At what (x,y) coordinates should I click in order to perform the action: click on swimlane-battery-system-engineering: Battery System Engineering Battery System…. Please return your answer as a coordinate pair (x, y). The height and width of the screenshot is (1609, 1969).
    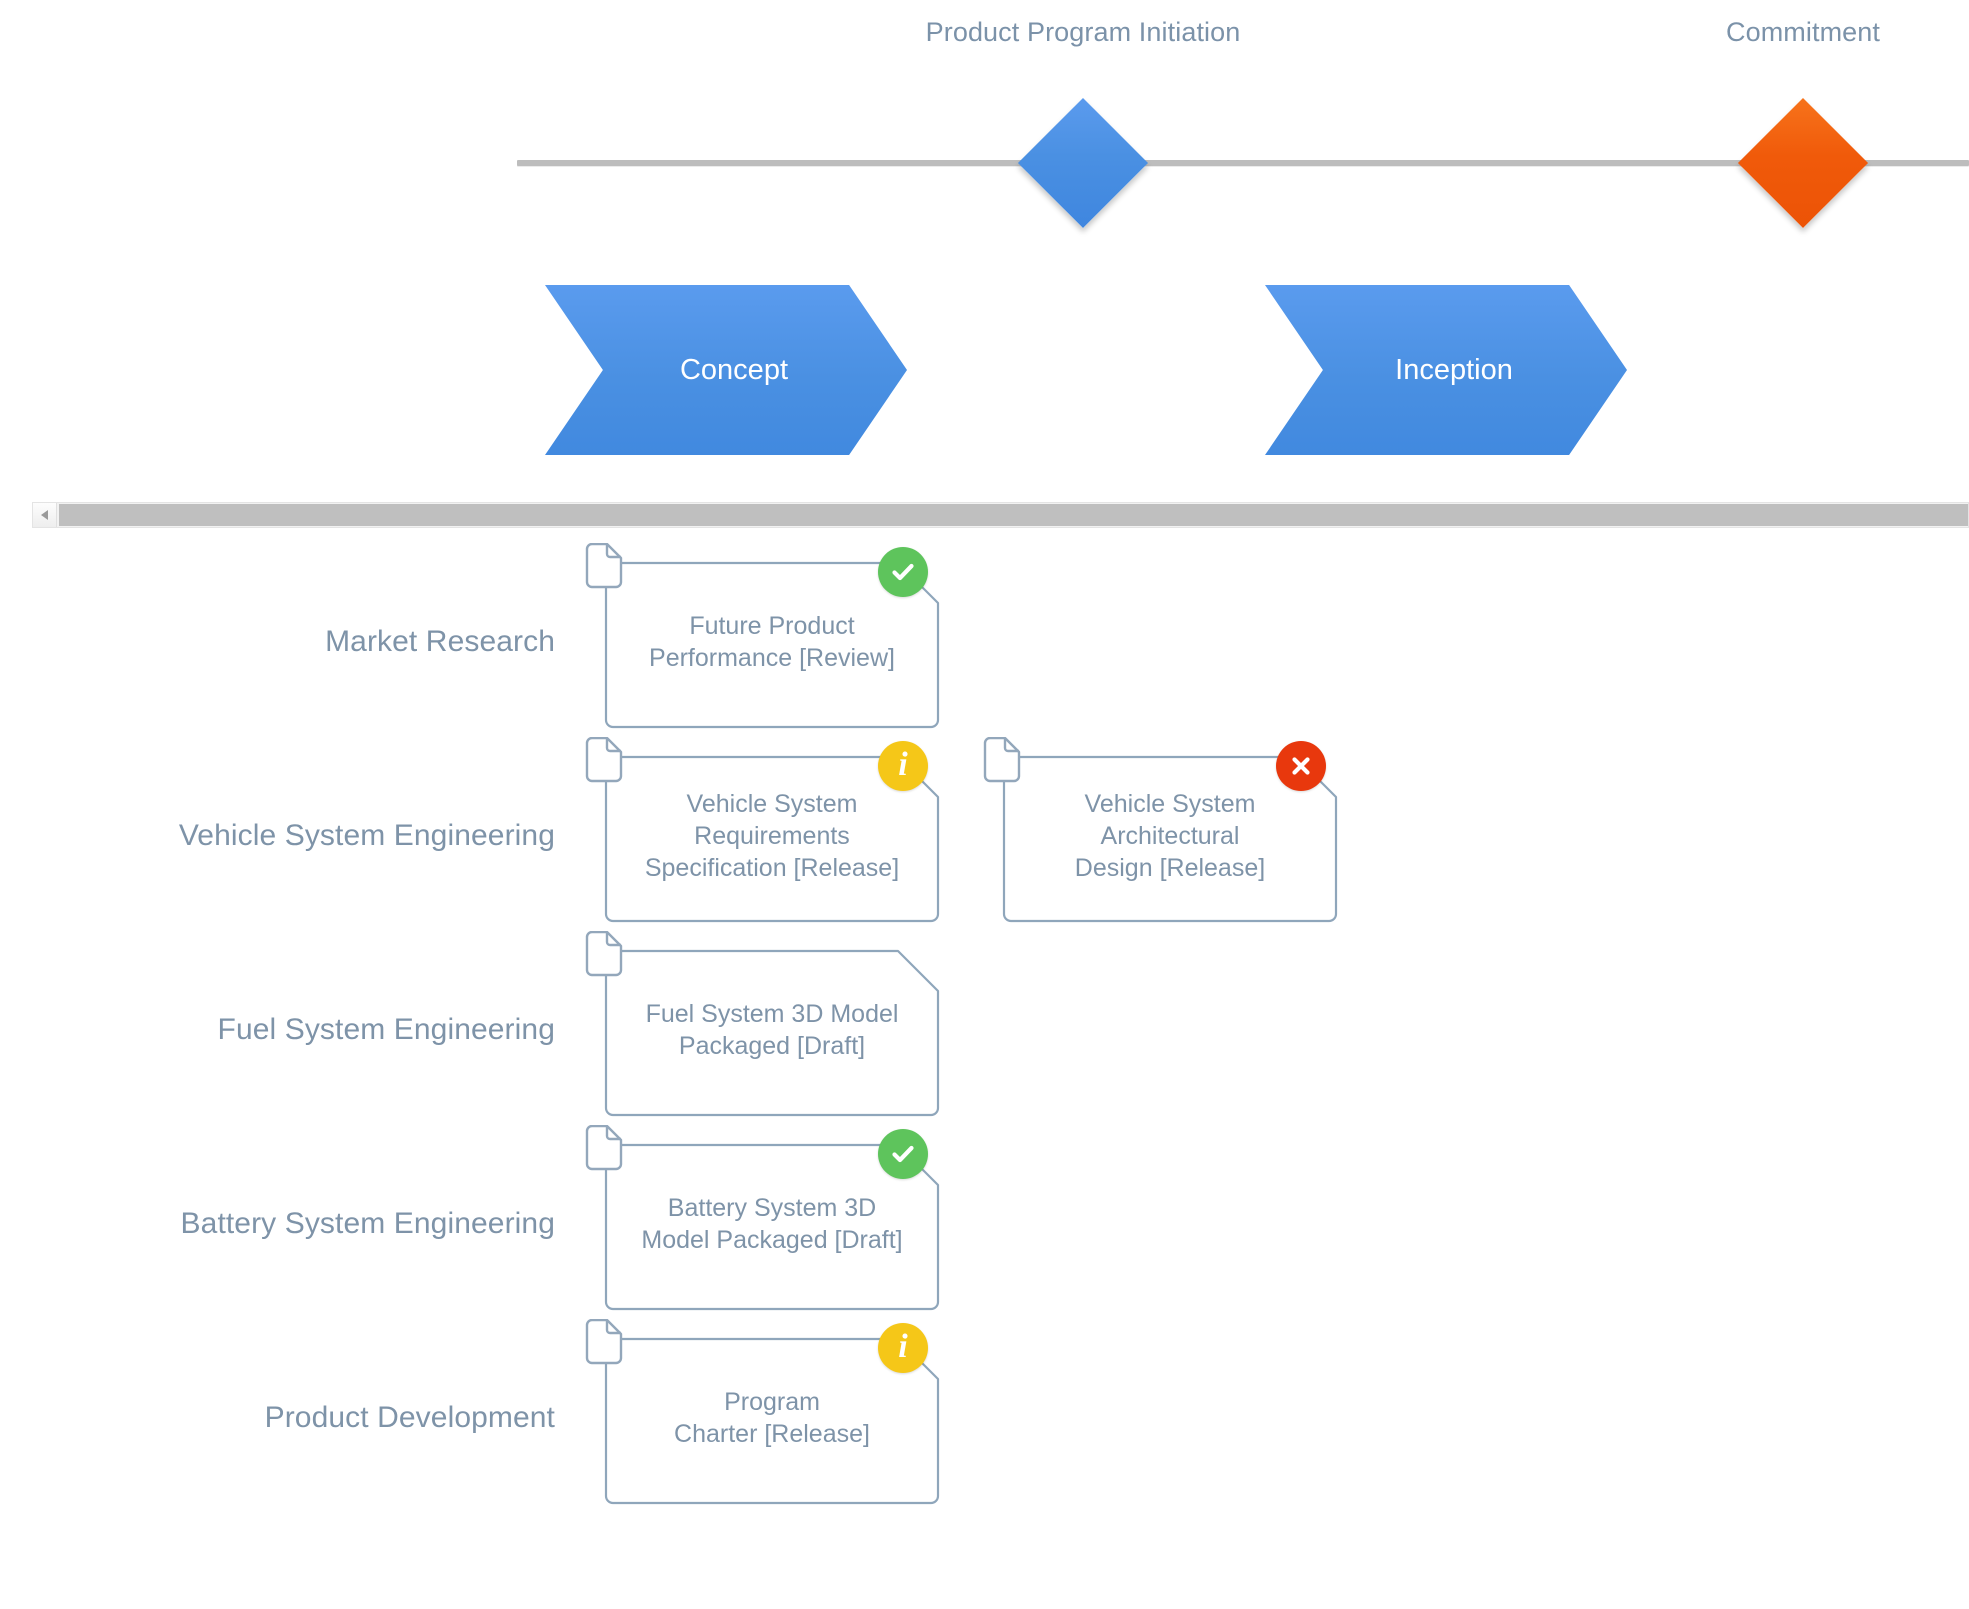
    Looking at the image, I should click on (984, 1222).